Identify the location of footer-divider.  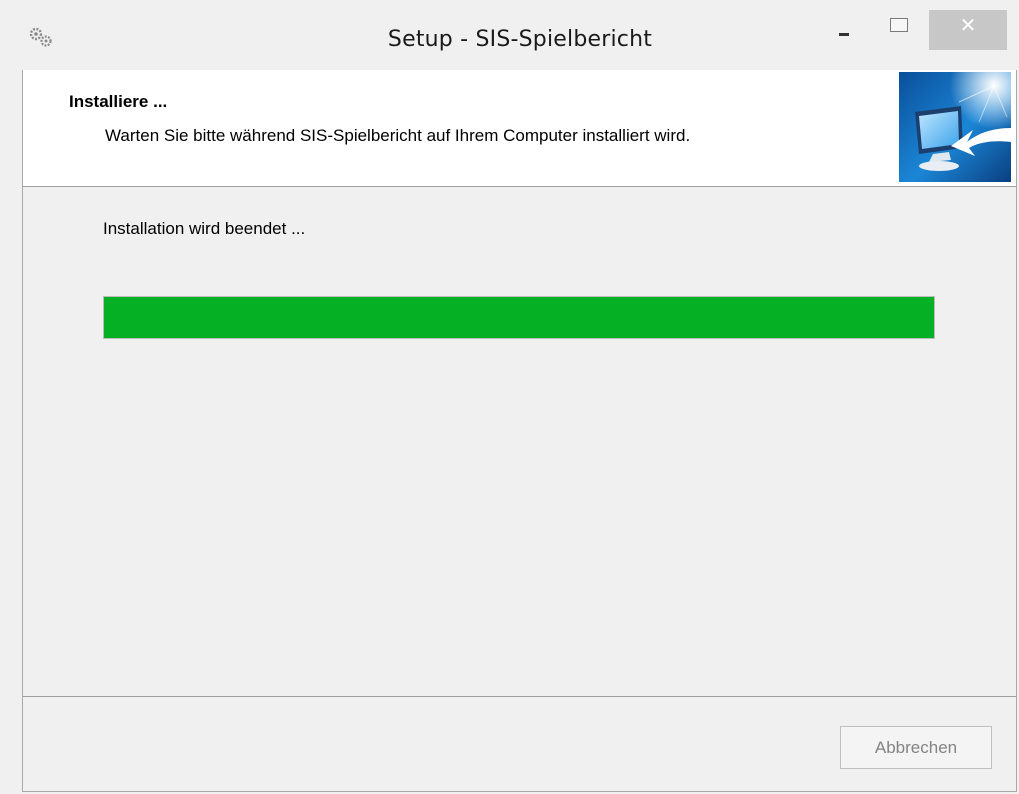
(519, 696).